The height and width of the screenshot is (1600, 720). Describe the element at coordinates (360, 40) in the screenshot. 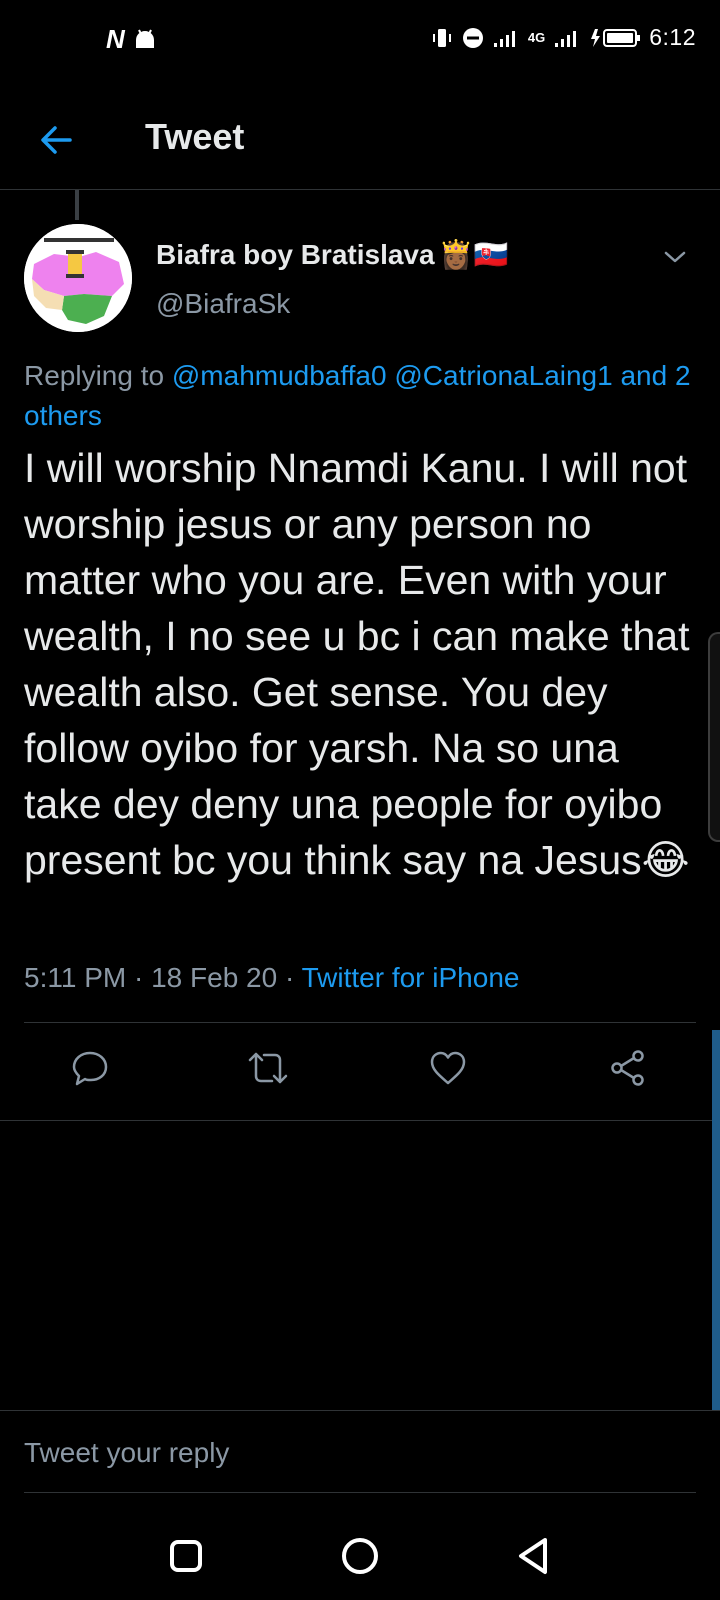

I see `status-bar: N 4G 6:12` at that location.